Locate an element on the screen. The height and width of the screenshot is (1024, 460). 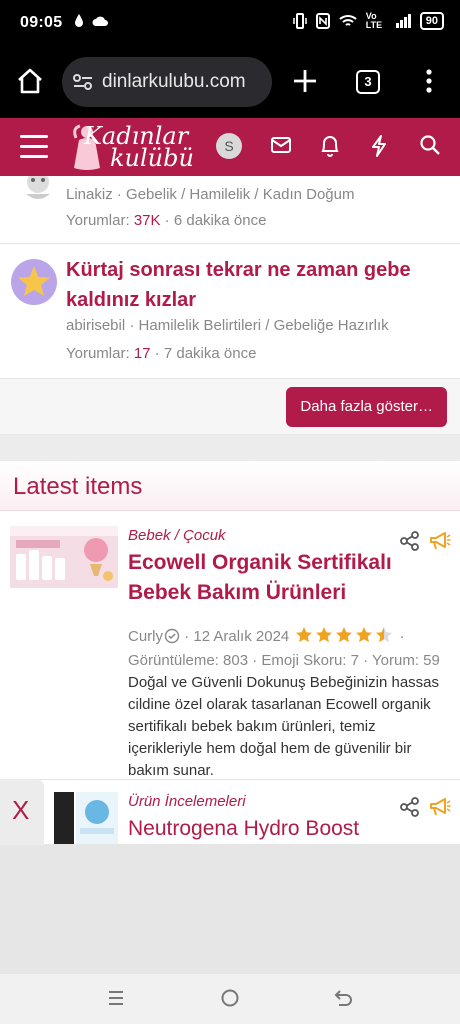
home-icon is located at coordinates (30, 81).